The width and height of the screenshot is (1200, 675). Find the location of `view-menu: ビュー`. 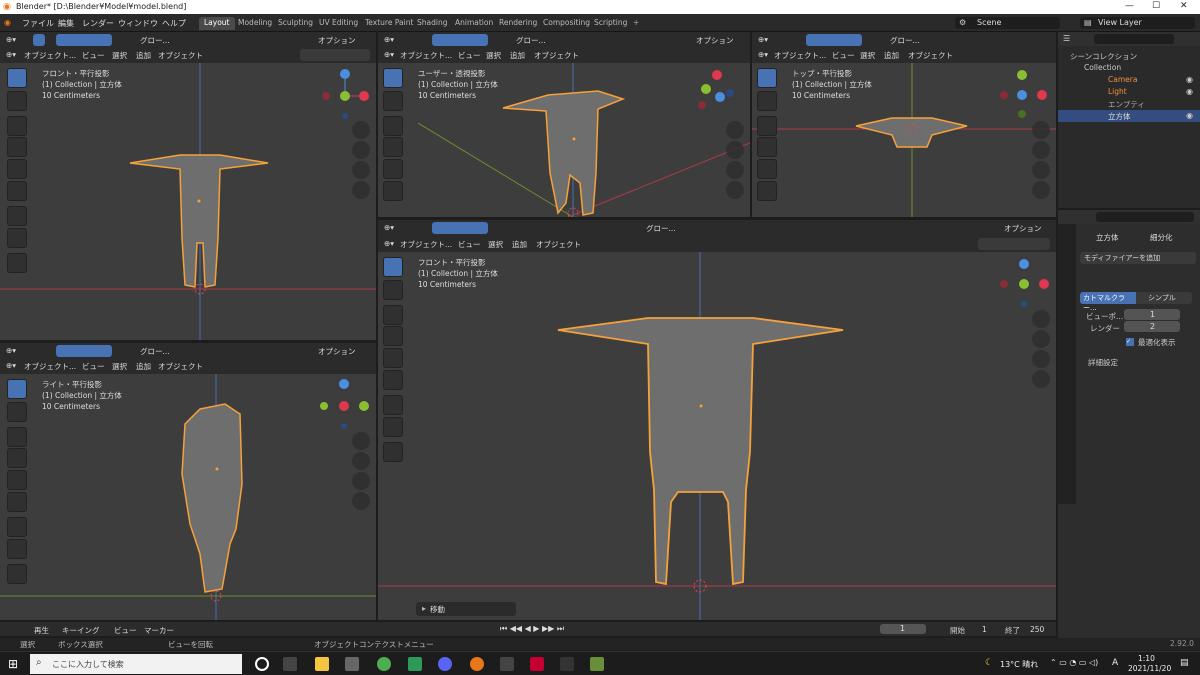

view-menu: ビュー is located at coordinates (125, 630).